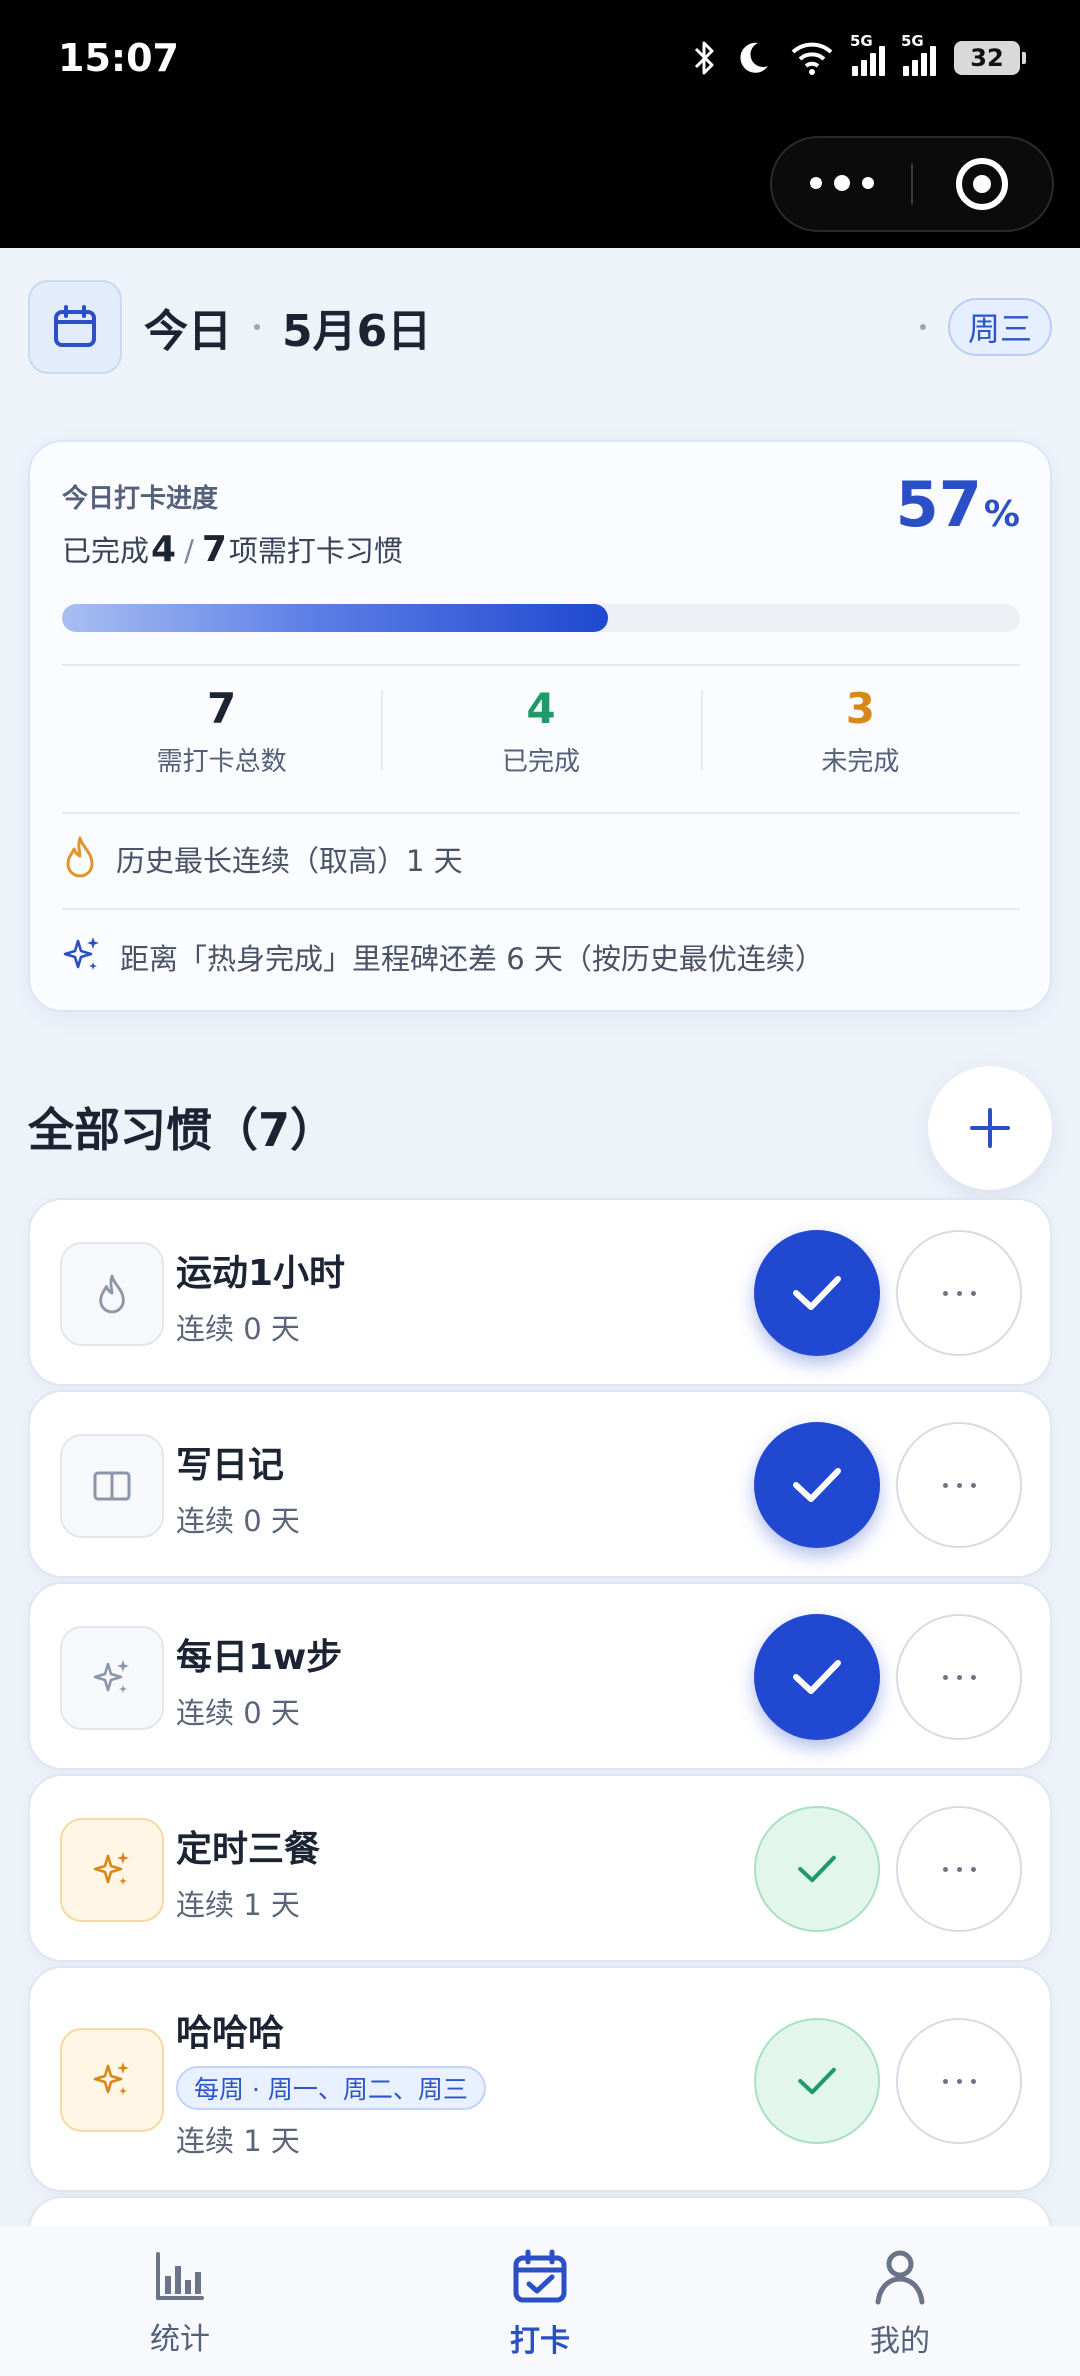 Image resolution: width=1080 pixels, height=2376 pixels. I want to click on tab-checkin: 打卡, so click(540, 2301).